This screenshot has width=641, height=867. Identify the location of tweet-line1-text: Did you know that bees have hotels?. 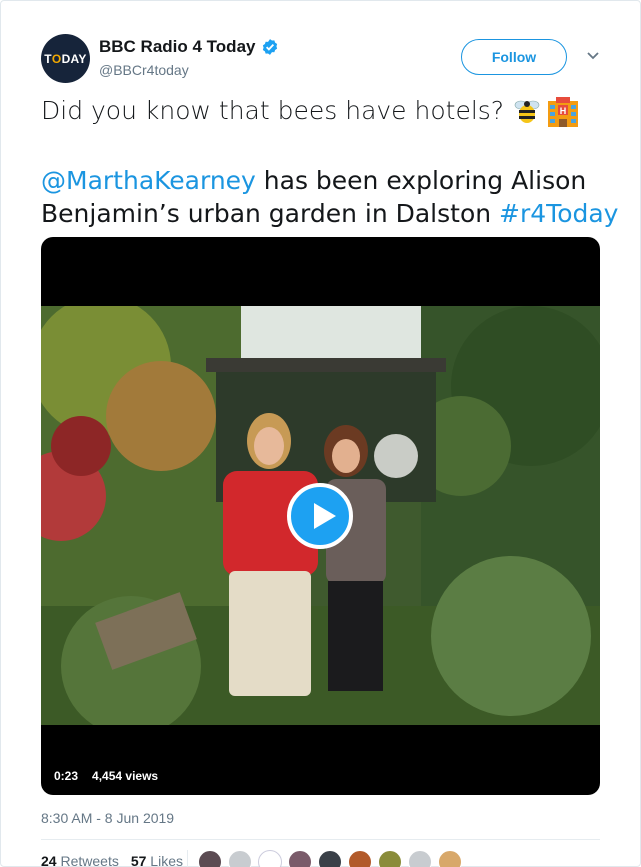
(273, 110).